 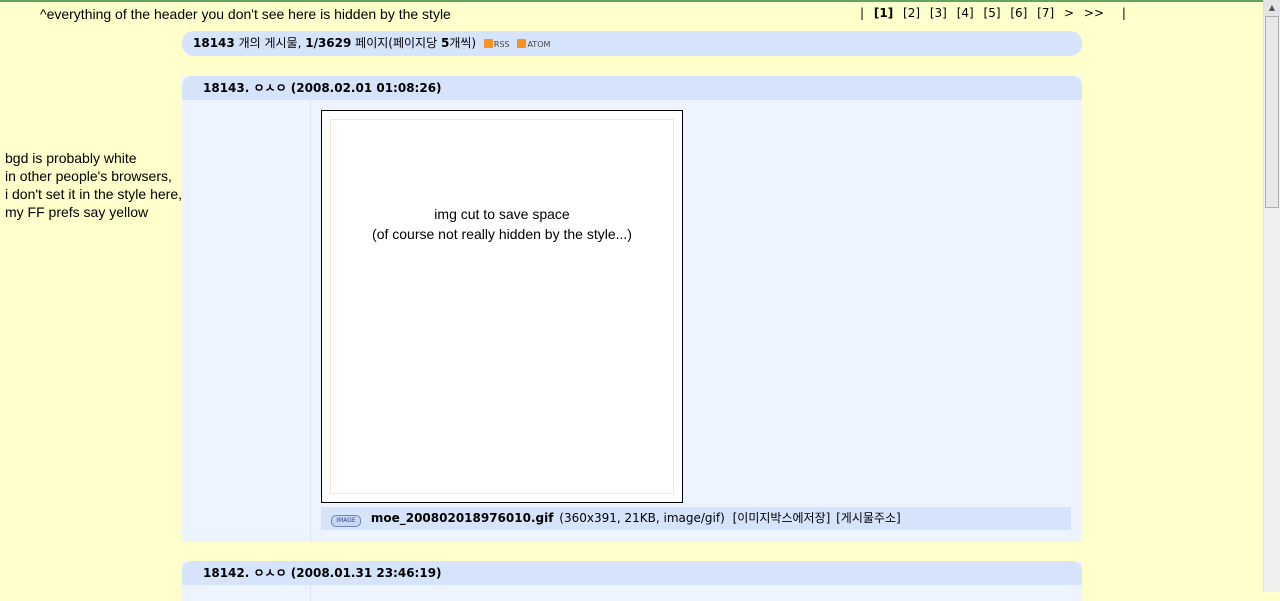 I want to click on post-header: 18142. ㅇㅅㅇ (2008.01.31 23:46:19), so click(x=632, y=573).